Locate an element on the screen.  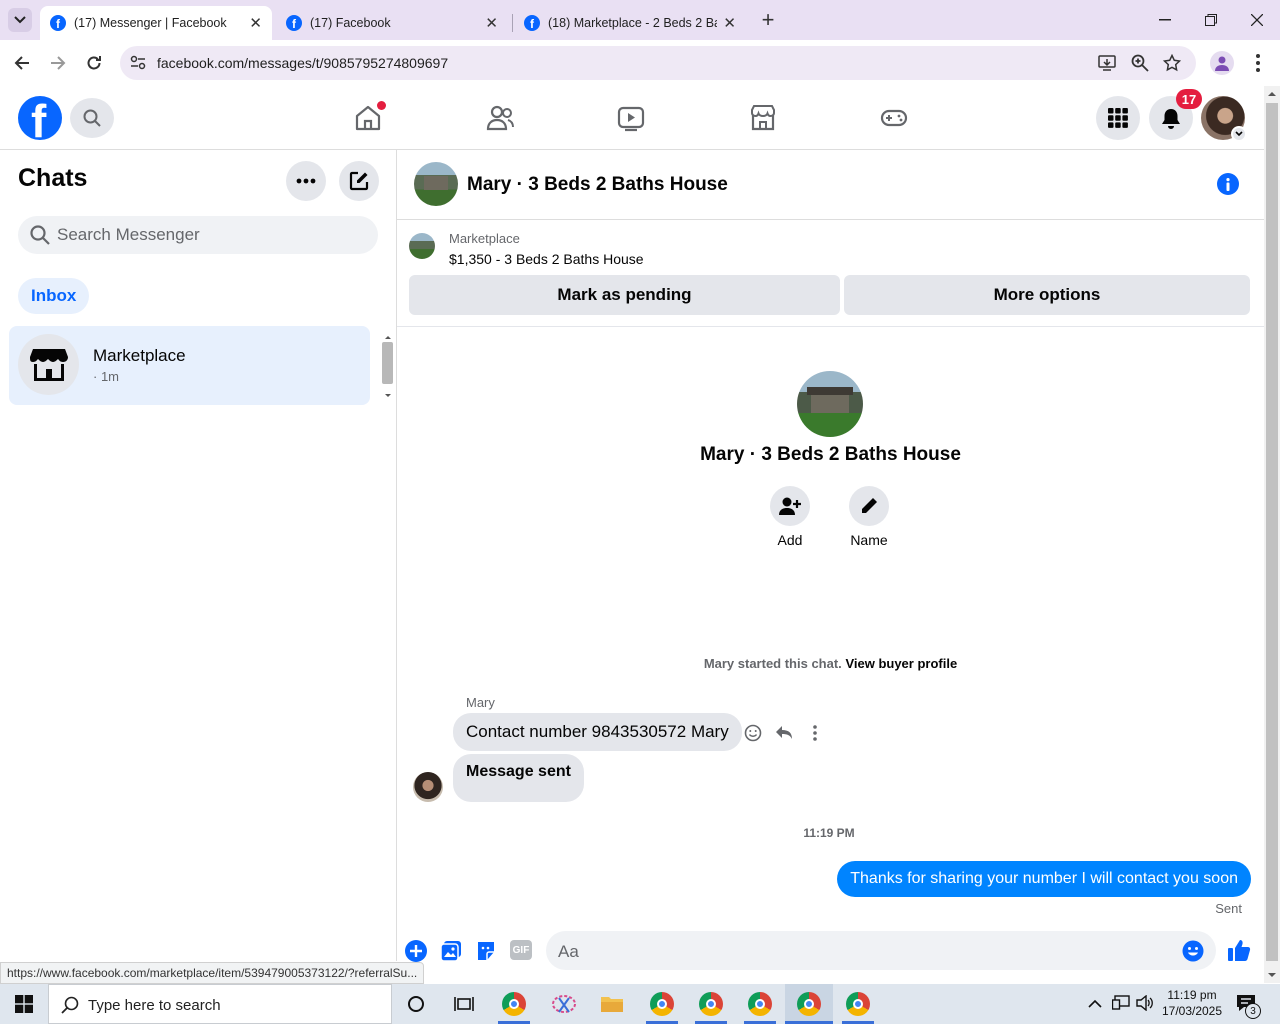
gif-button: GIF is located at coordinates (521, 950).